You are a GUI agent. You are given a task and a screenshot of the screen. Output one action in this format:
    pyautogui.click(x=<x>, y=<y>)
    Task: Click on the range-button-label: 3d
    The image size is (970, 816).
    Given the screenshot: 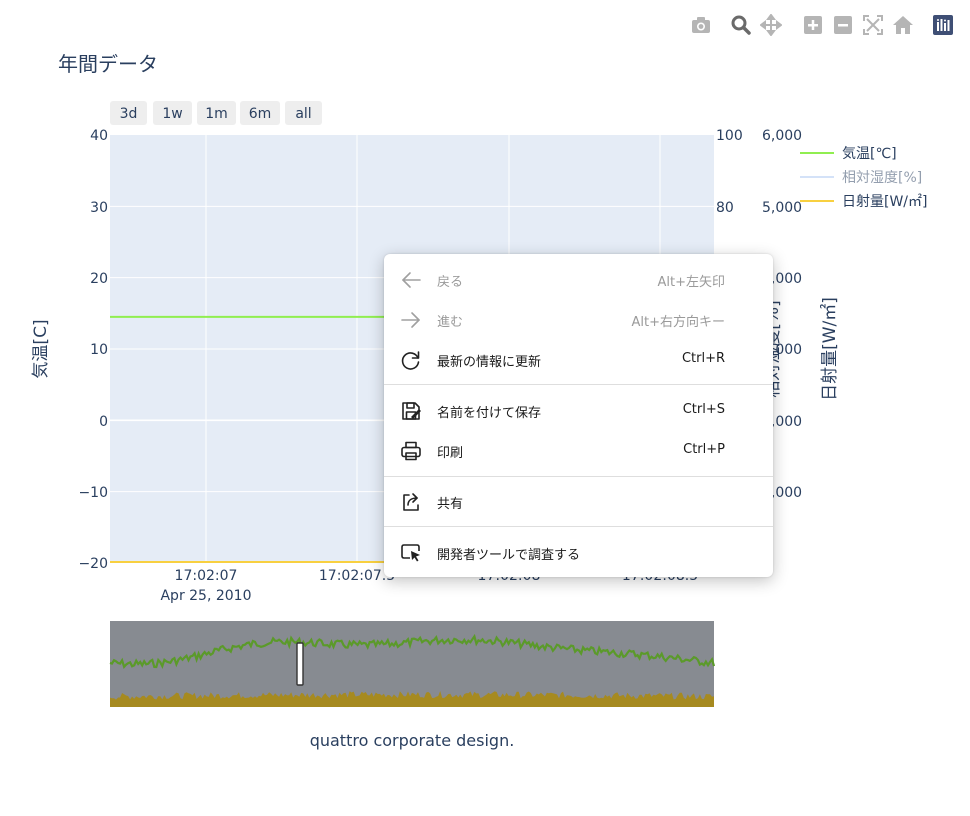 What is the action you would take?
    pyautogui.click(x=129, y=114)
    